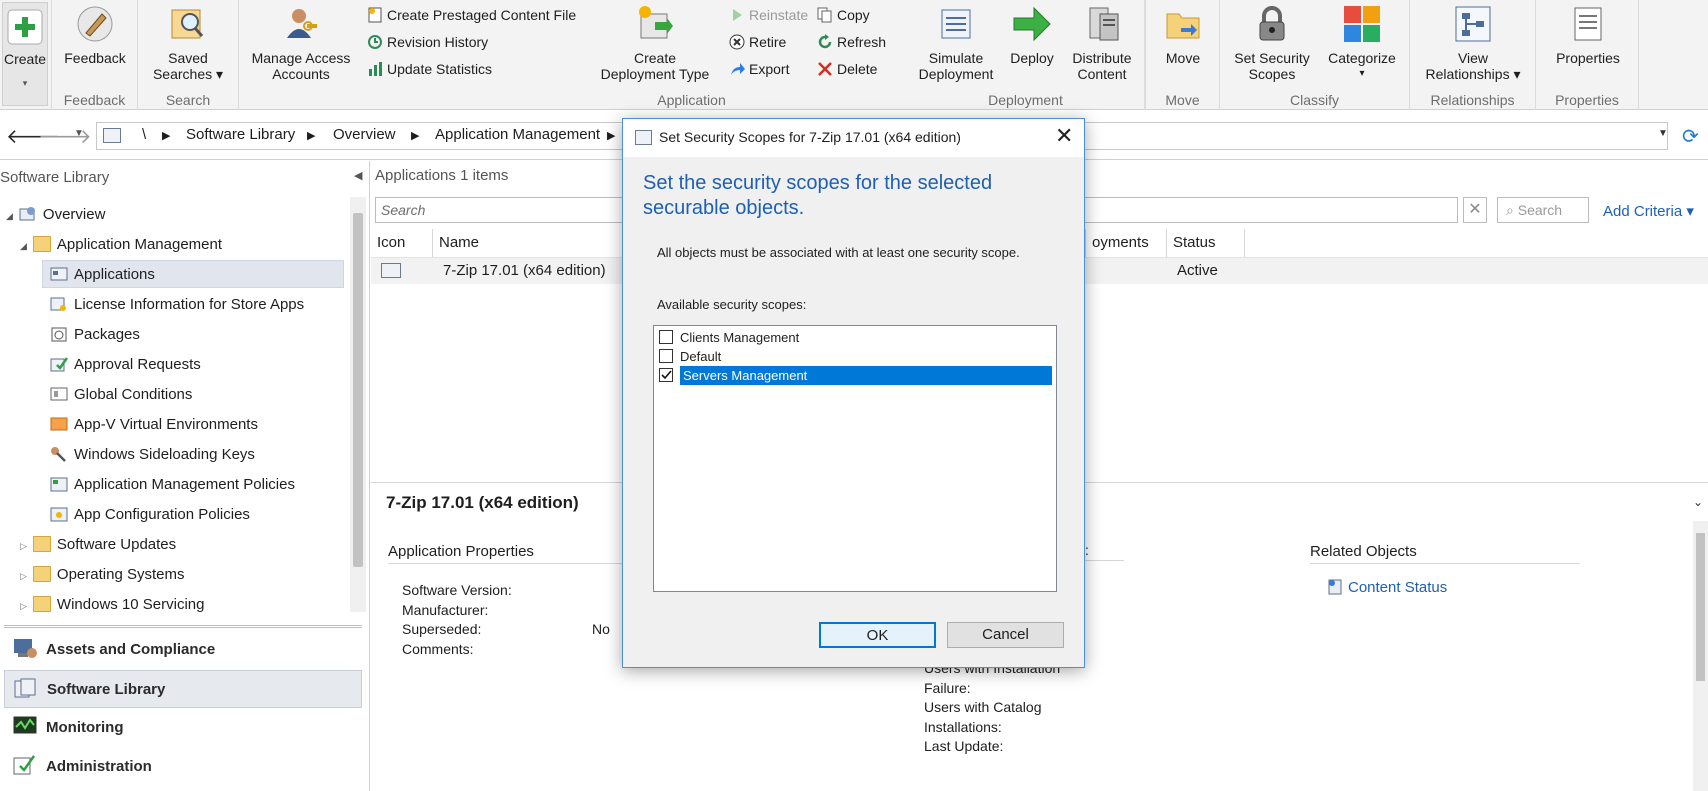  I want to click on properties-label: Properties, so click(1588, 58).